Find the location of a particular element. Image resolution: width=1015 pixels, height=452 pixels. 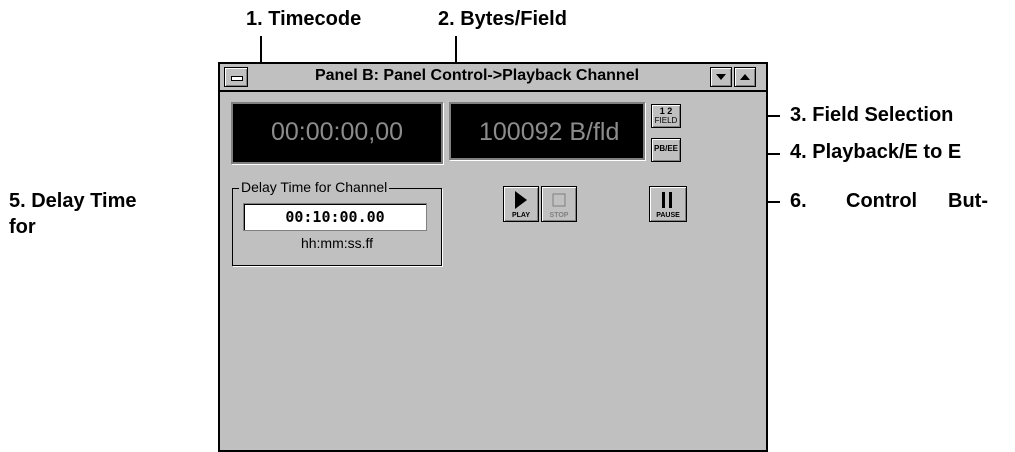

pause-button: PAUSE is located at coordinates (668, 204).